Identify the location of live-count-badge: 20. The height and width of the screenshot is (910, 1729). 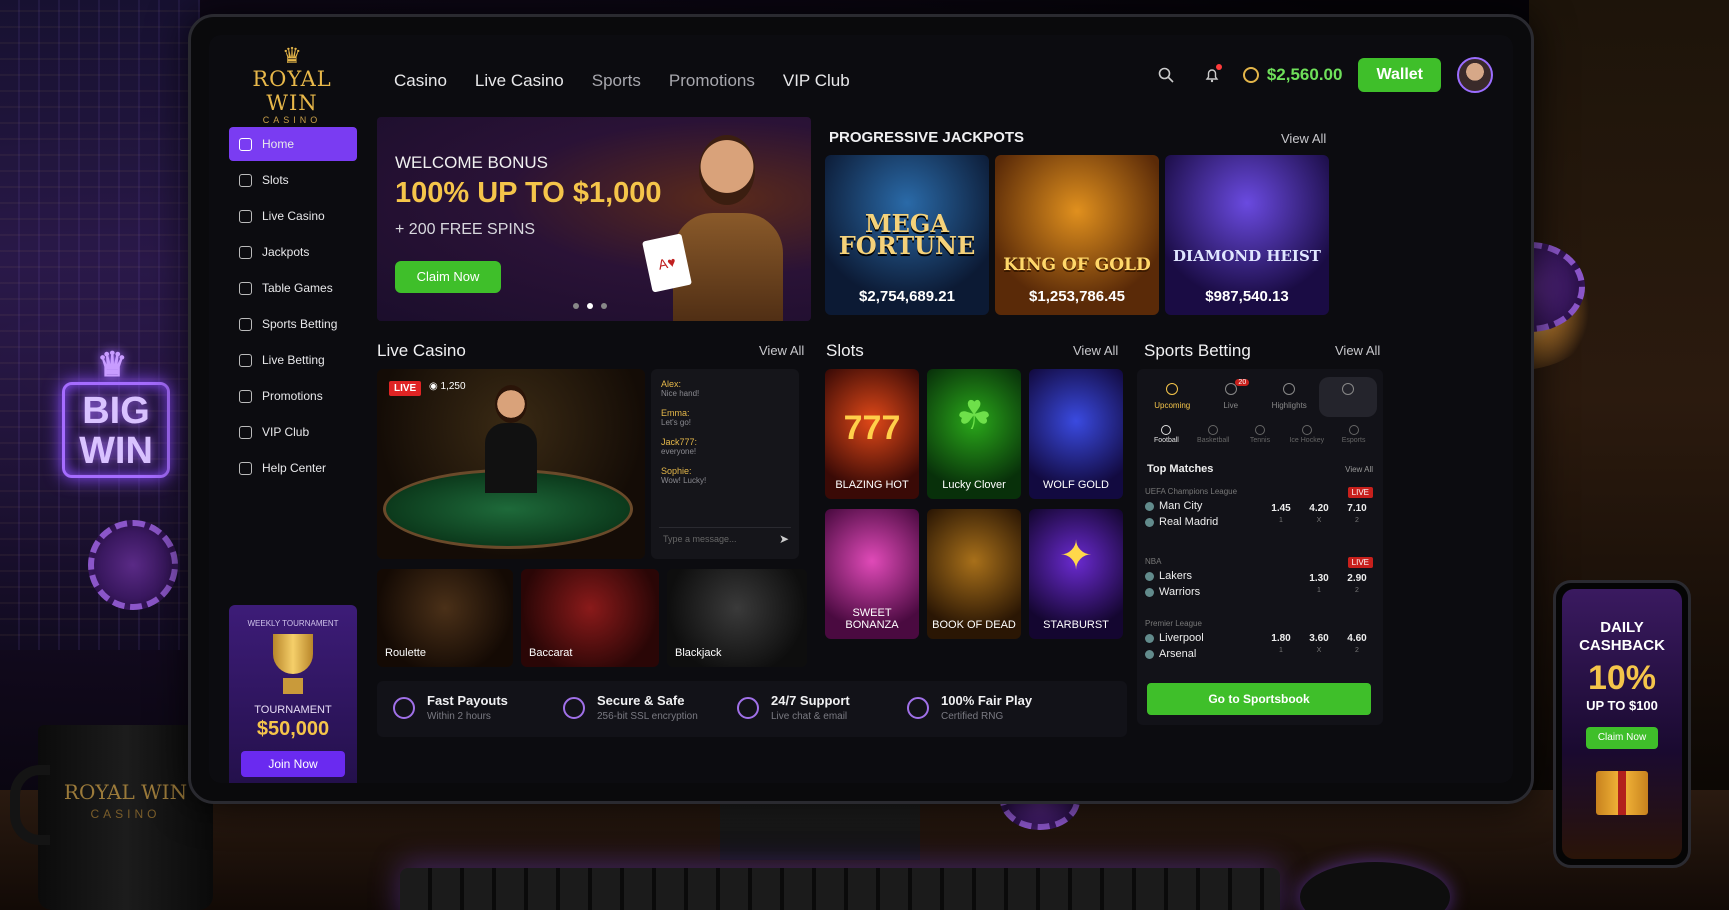
(1242, 382).